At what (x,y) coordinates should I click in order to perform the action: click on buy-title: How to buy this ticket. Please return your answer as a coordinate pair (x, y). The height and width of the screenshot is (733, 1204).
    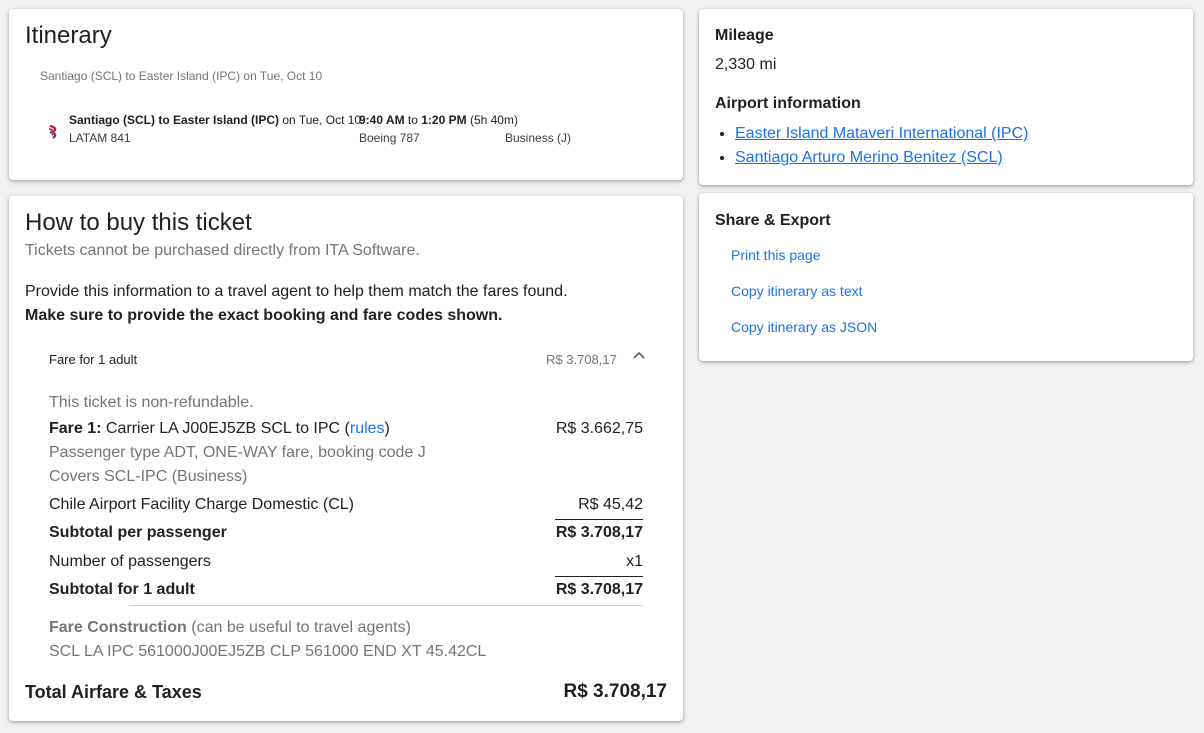
    Looking at the image, I should click on (138, 222).